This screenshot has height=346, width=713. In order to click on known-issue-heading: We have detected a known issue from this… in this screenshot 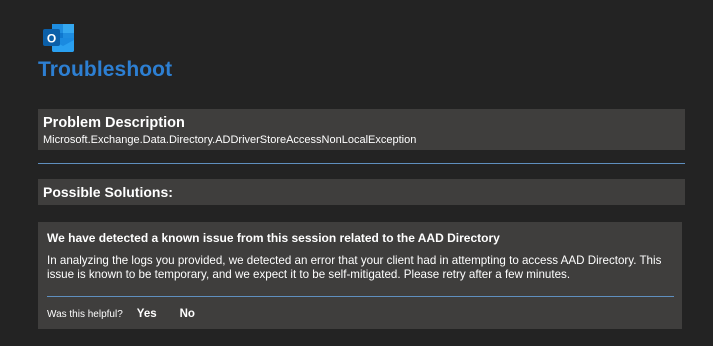, I will do `click(273, 238)`.